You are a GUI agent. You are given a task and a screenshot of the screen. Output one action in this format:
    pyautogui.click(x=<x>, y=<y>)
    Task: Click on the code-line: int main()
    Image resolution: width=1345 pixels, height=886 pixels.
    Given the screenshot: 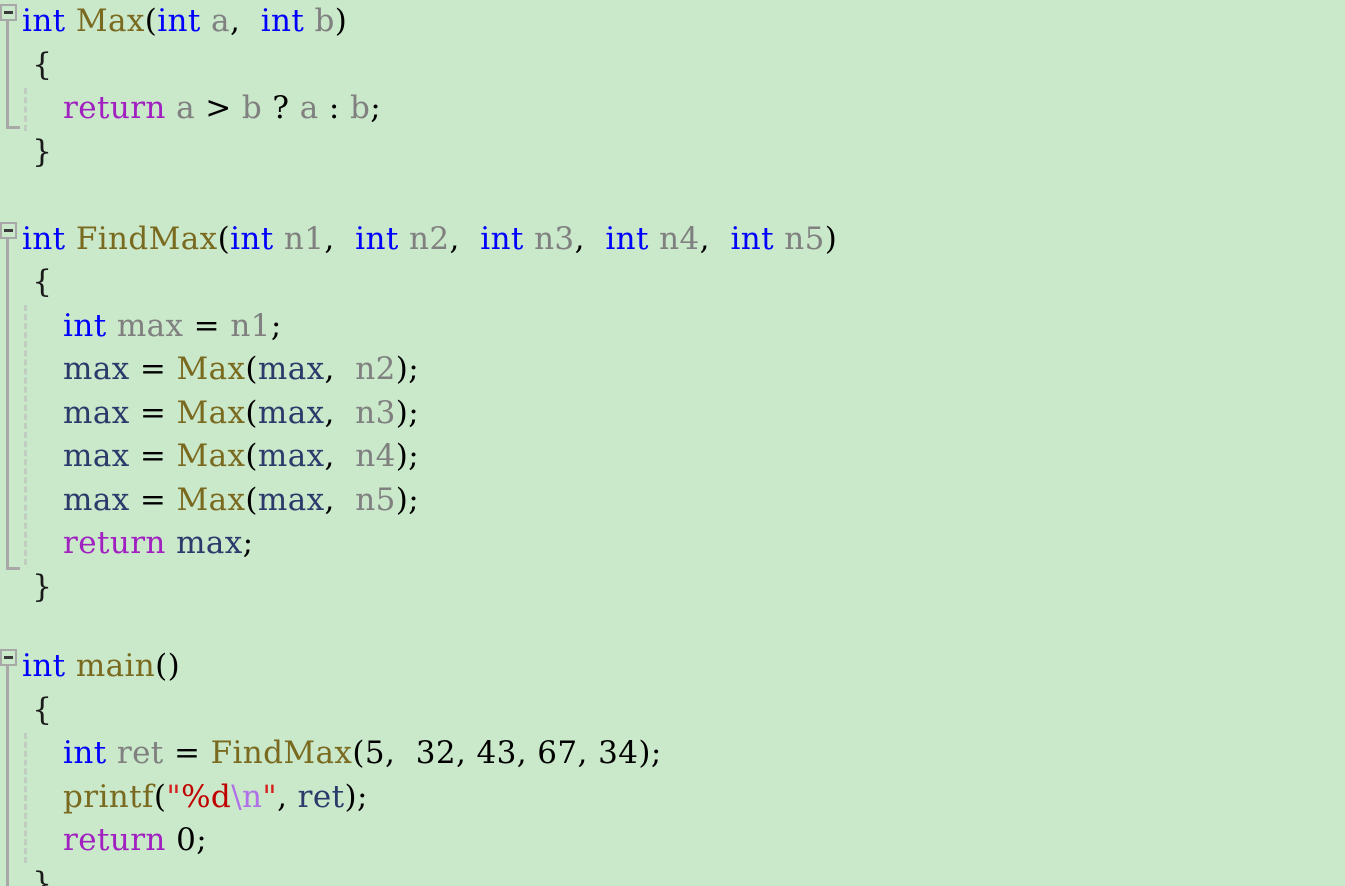 What is the action you would take?
    pyautogui.click(x=672, y=667)
    